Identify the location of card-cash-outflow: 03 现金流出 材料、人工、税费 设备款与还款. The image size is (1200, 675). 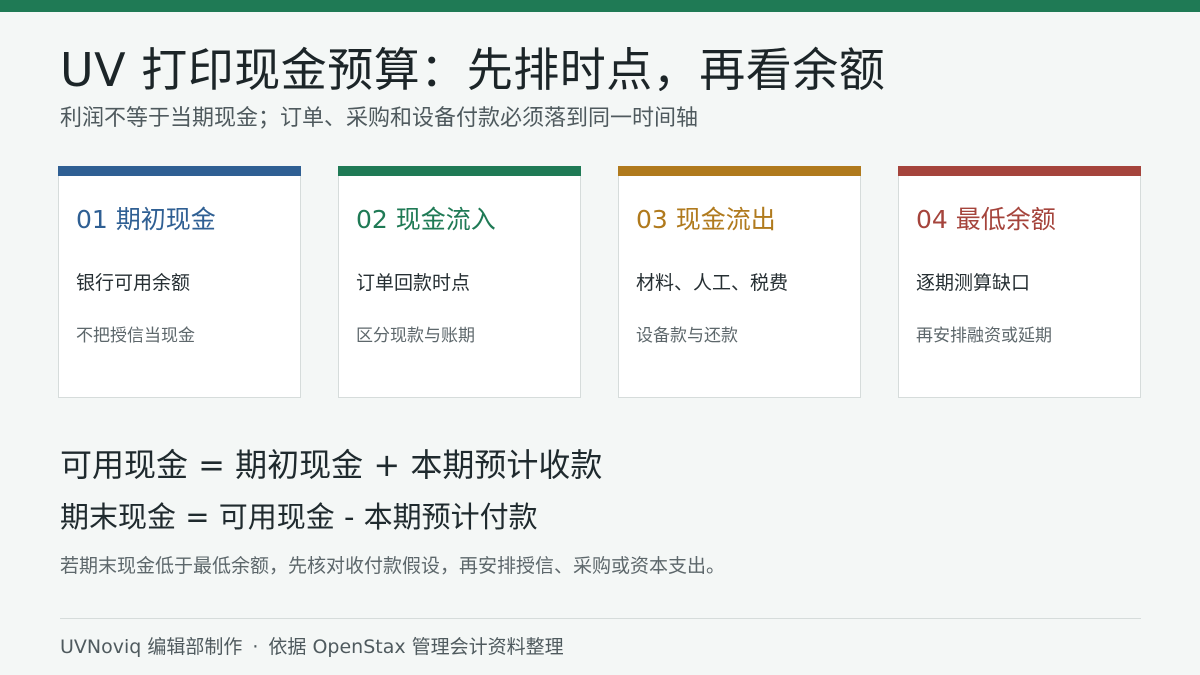
(739, 282).